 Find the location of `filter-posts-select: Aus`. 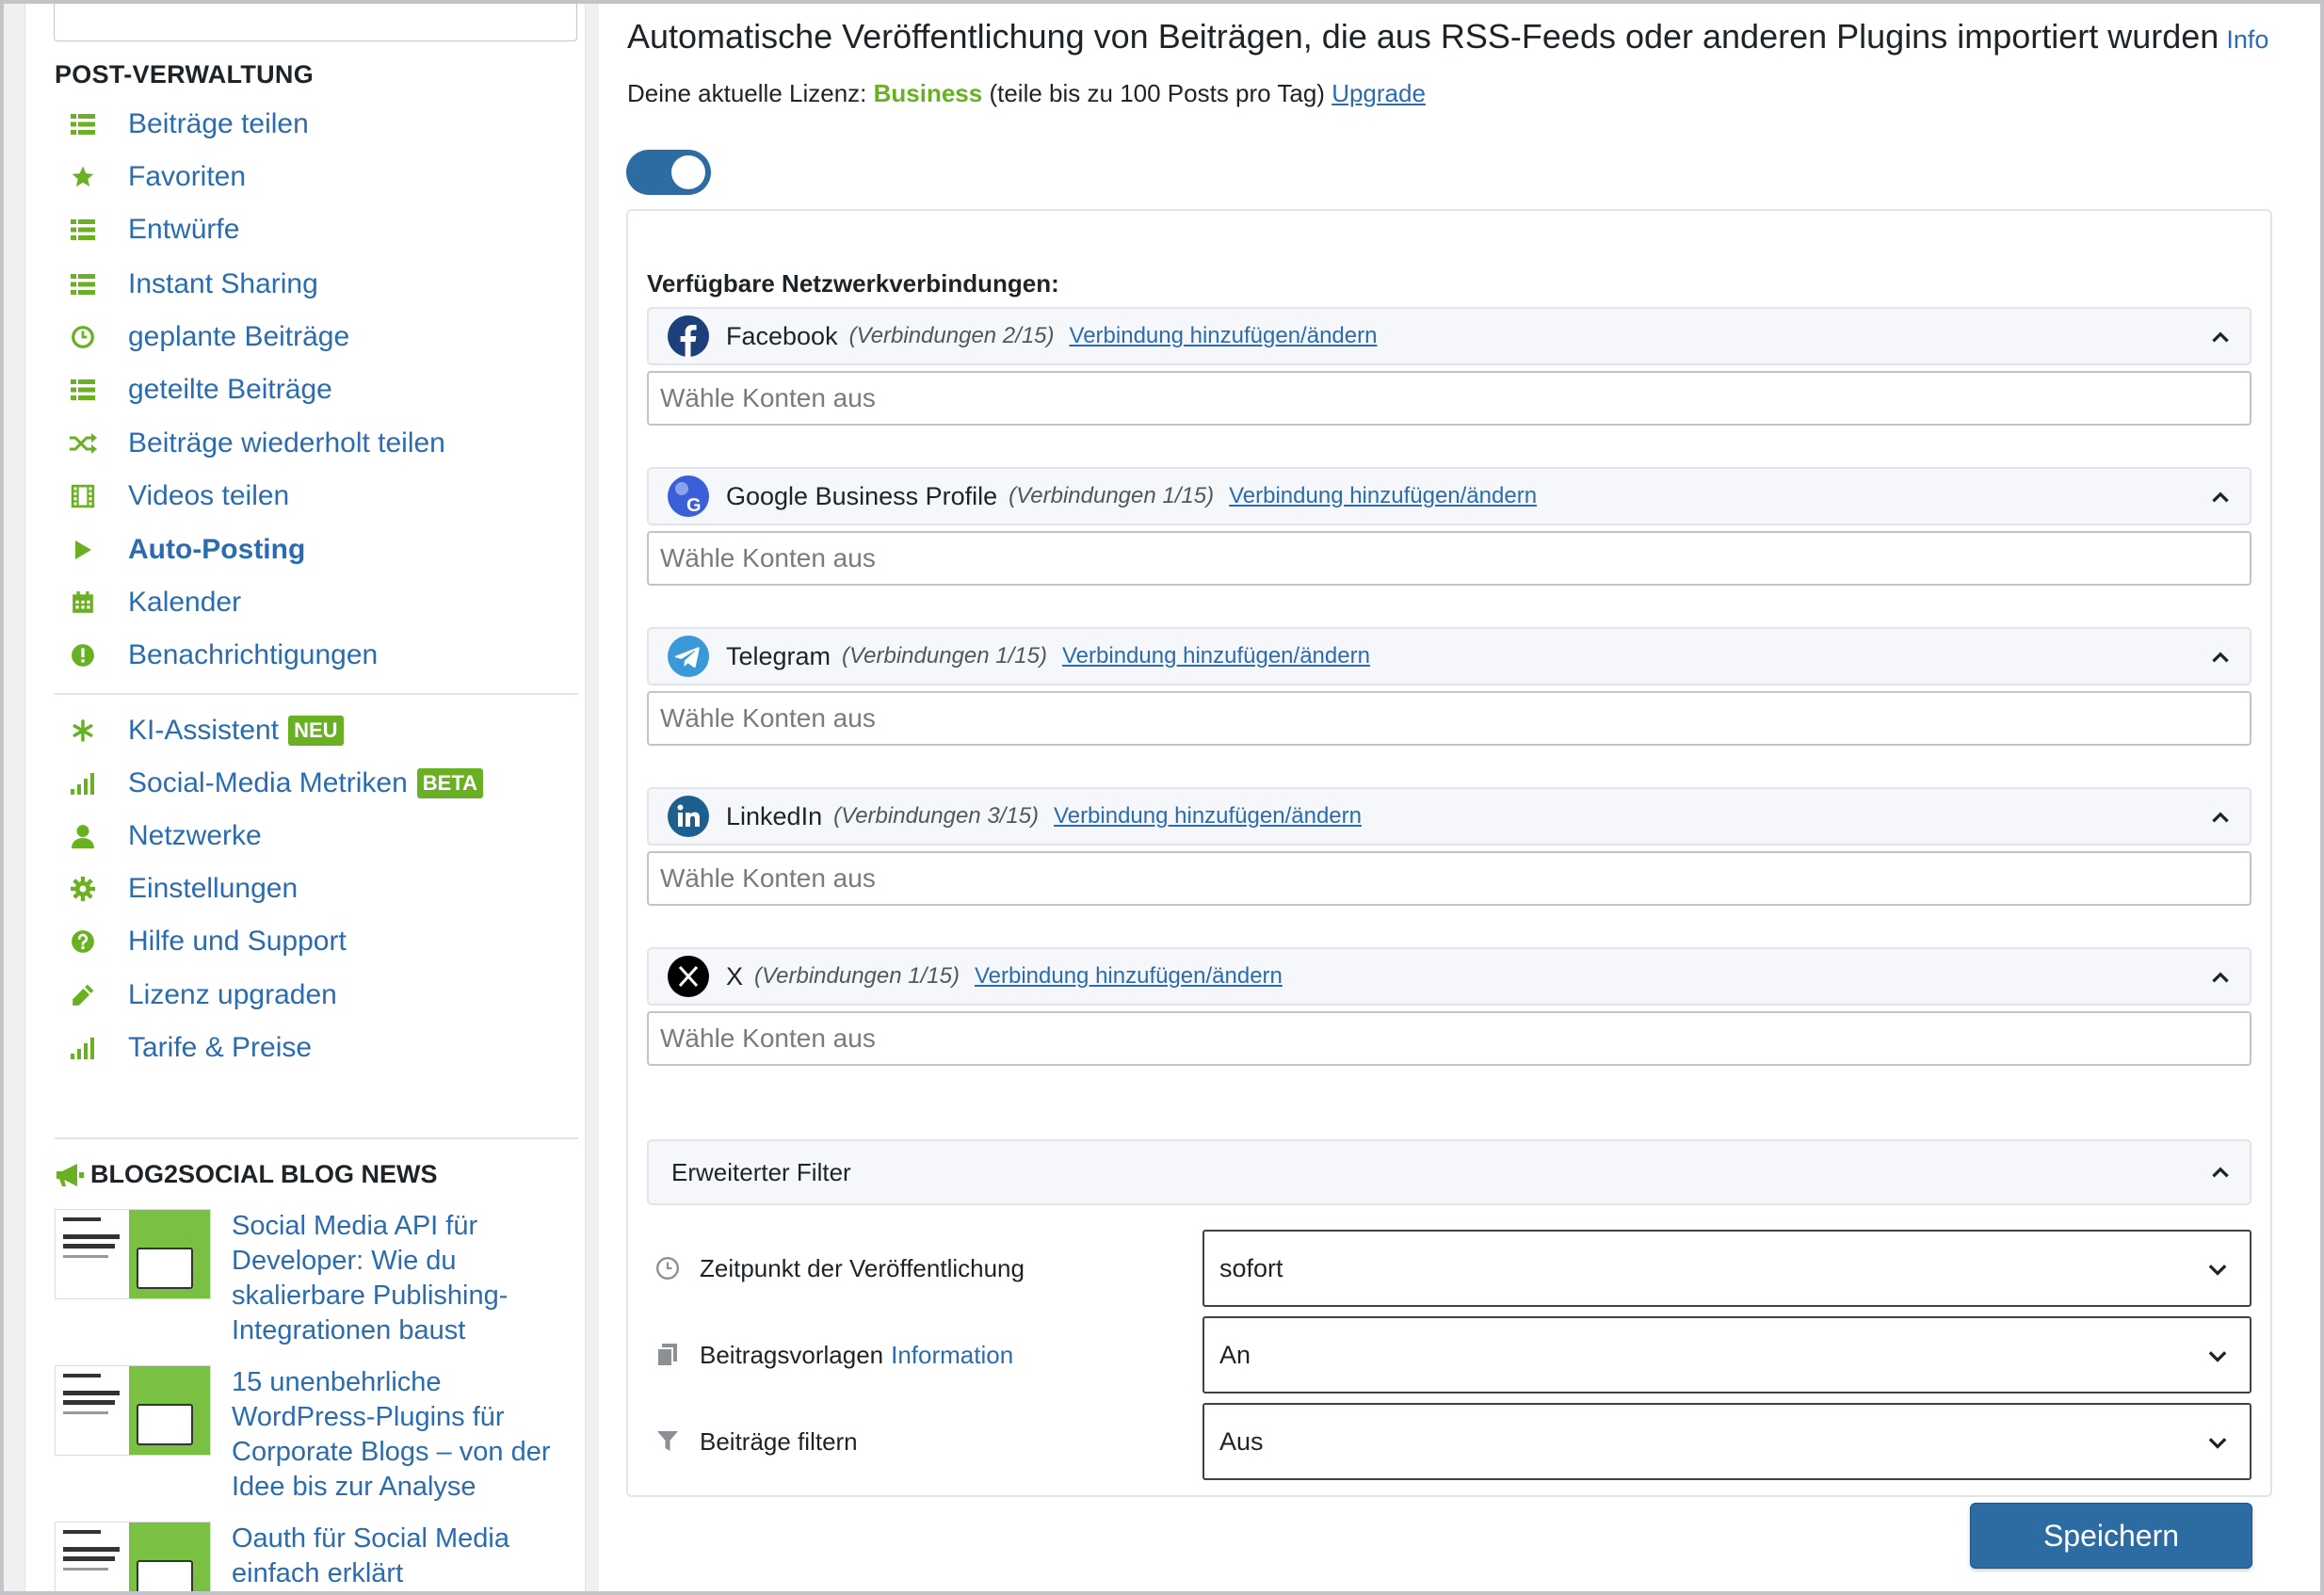

filter-posts-select: Aus is located at coordinates (1726, 1441).